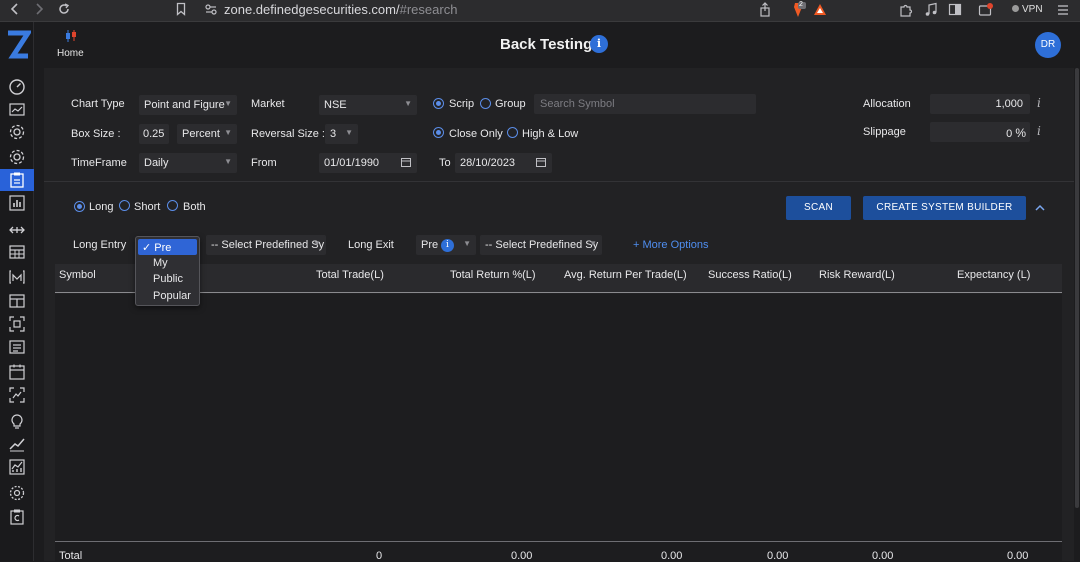 This screenshot has height=562, width=1080. What do you see at coordinates (430, 245) in the screenshot?
I see `exit-type-value: Pre` at bounding box center [430, 245].